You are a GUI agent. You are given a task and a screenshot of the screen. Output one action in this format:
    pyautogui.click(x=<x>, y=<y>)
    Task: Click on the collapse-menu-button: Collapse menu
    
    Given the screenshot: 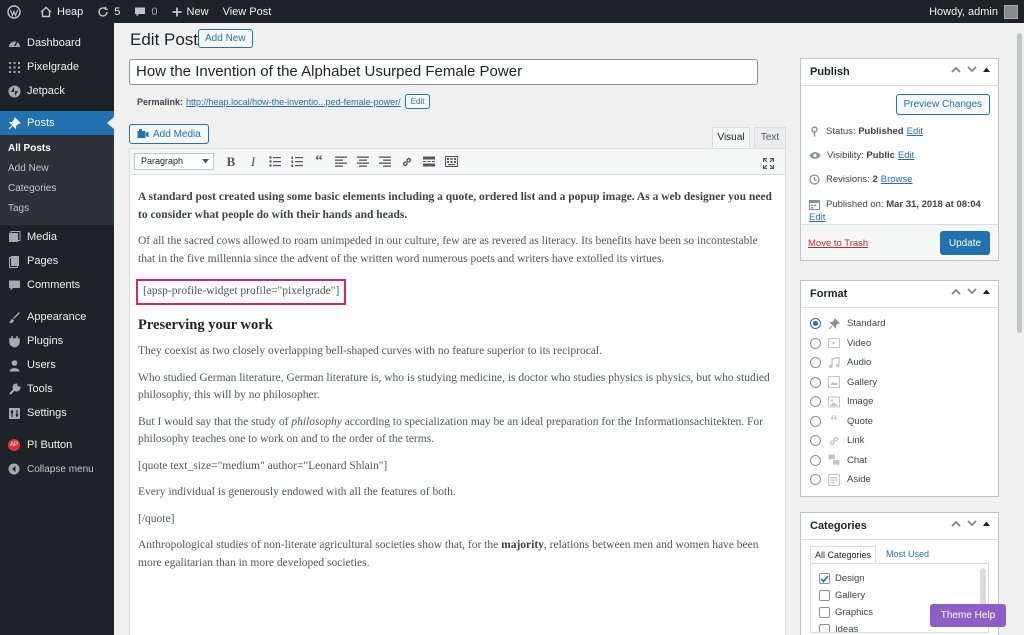 What is the action you would take?
    pyautogui.click(x=57, y=469)
    